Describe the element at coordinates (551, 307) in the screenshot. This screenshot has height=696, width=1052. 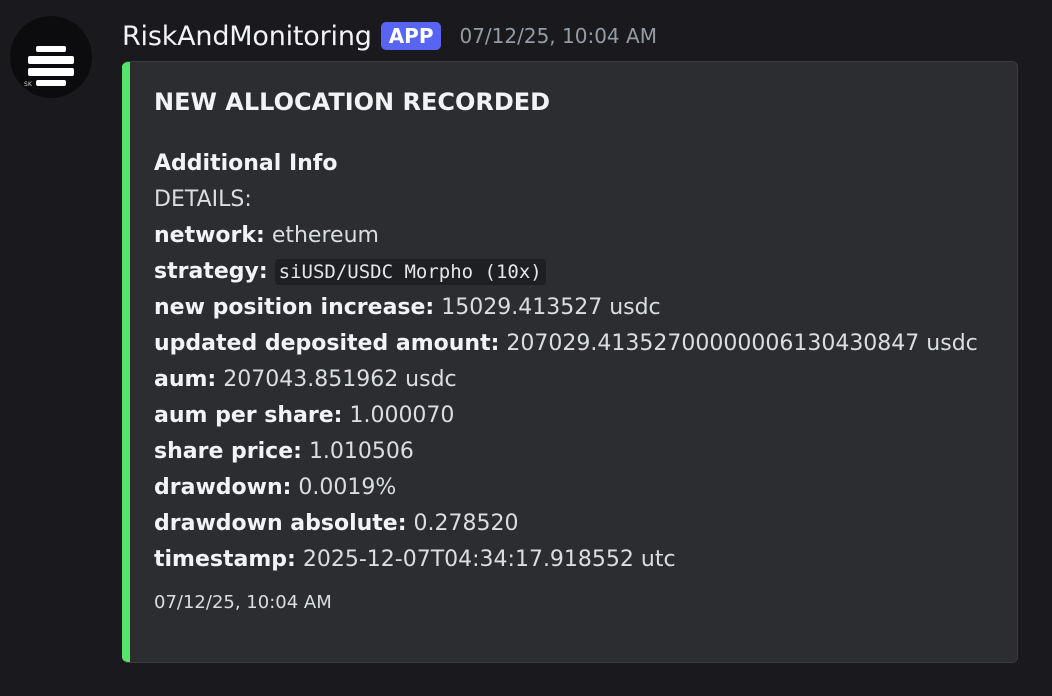
I see `detail-value: 15029.413527 usdc` at that location.